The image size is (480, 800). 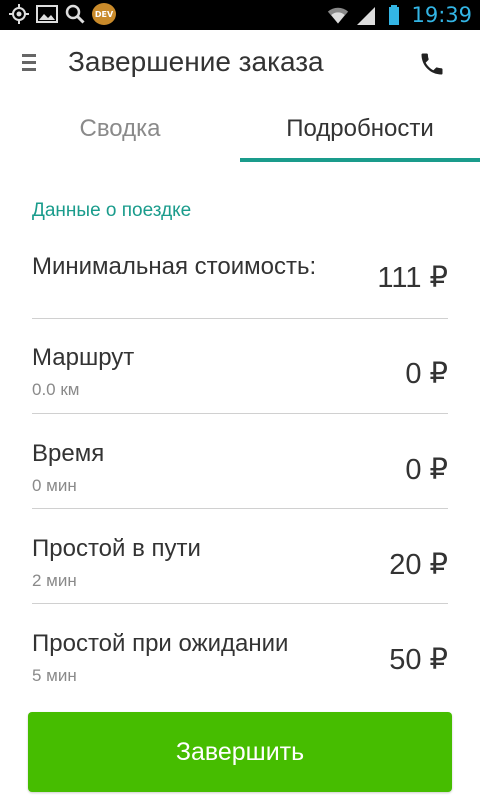 What do you see at coordinates (366, 15) in the screenshot?
I see `signal-icon` at bounding box center [366, 15].